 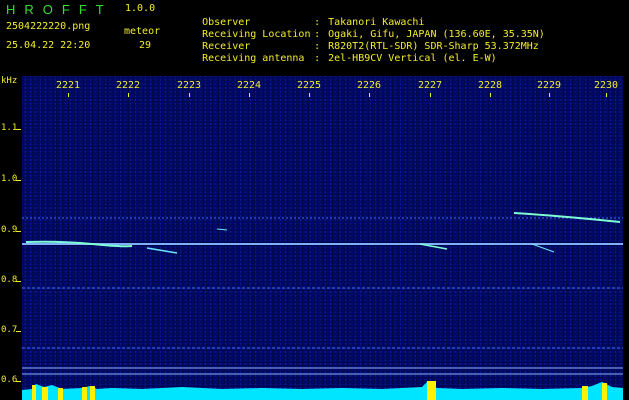 What do you see at coordinates (412, 58) in the screenshot?
I see `info-value: 2el-HB9CV Vertical (el. E-W)` at bounding box center [412, 58].